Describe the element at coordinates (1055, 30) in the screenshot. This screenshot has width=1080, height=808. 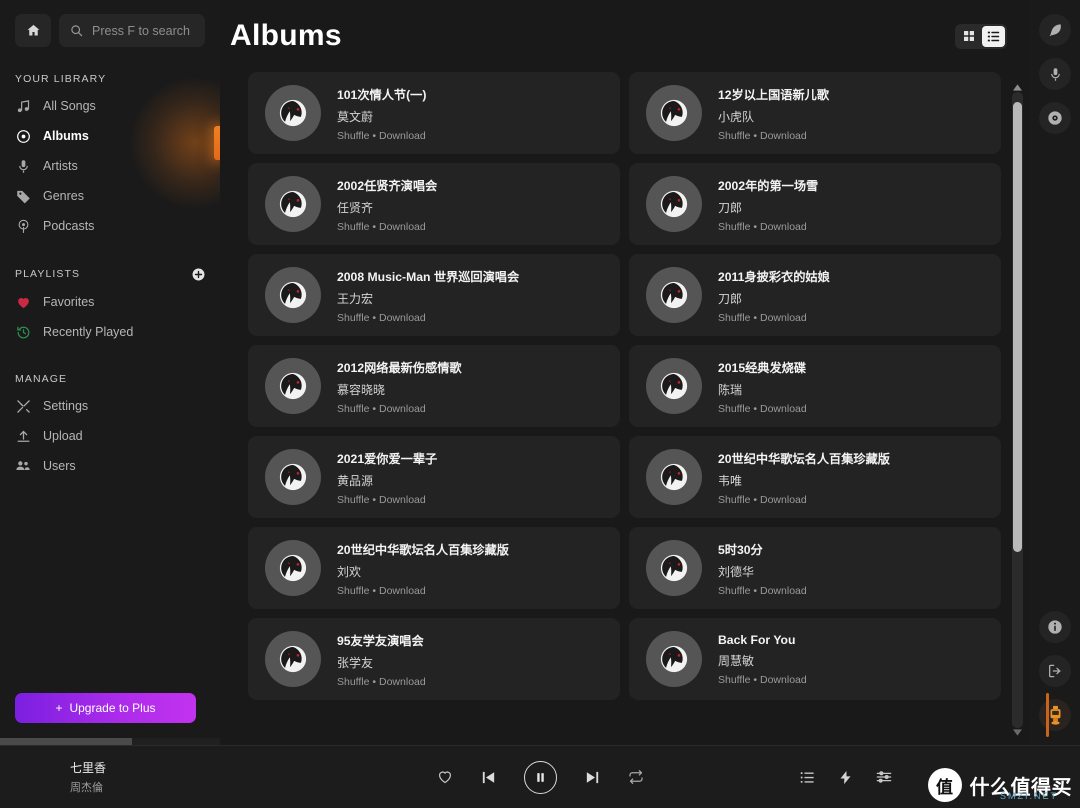
I see `feather-icon-button` at that location.